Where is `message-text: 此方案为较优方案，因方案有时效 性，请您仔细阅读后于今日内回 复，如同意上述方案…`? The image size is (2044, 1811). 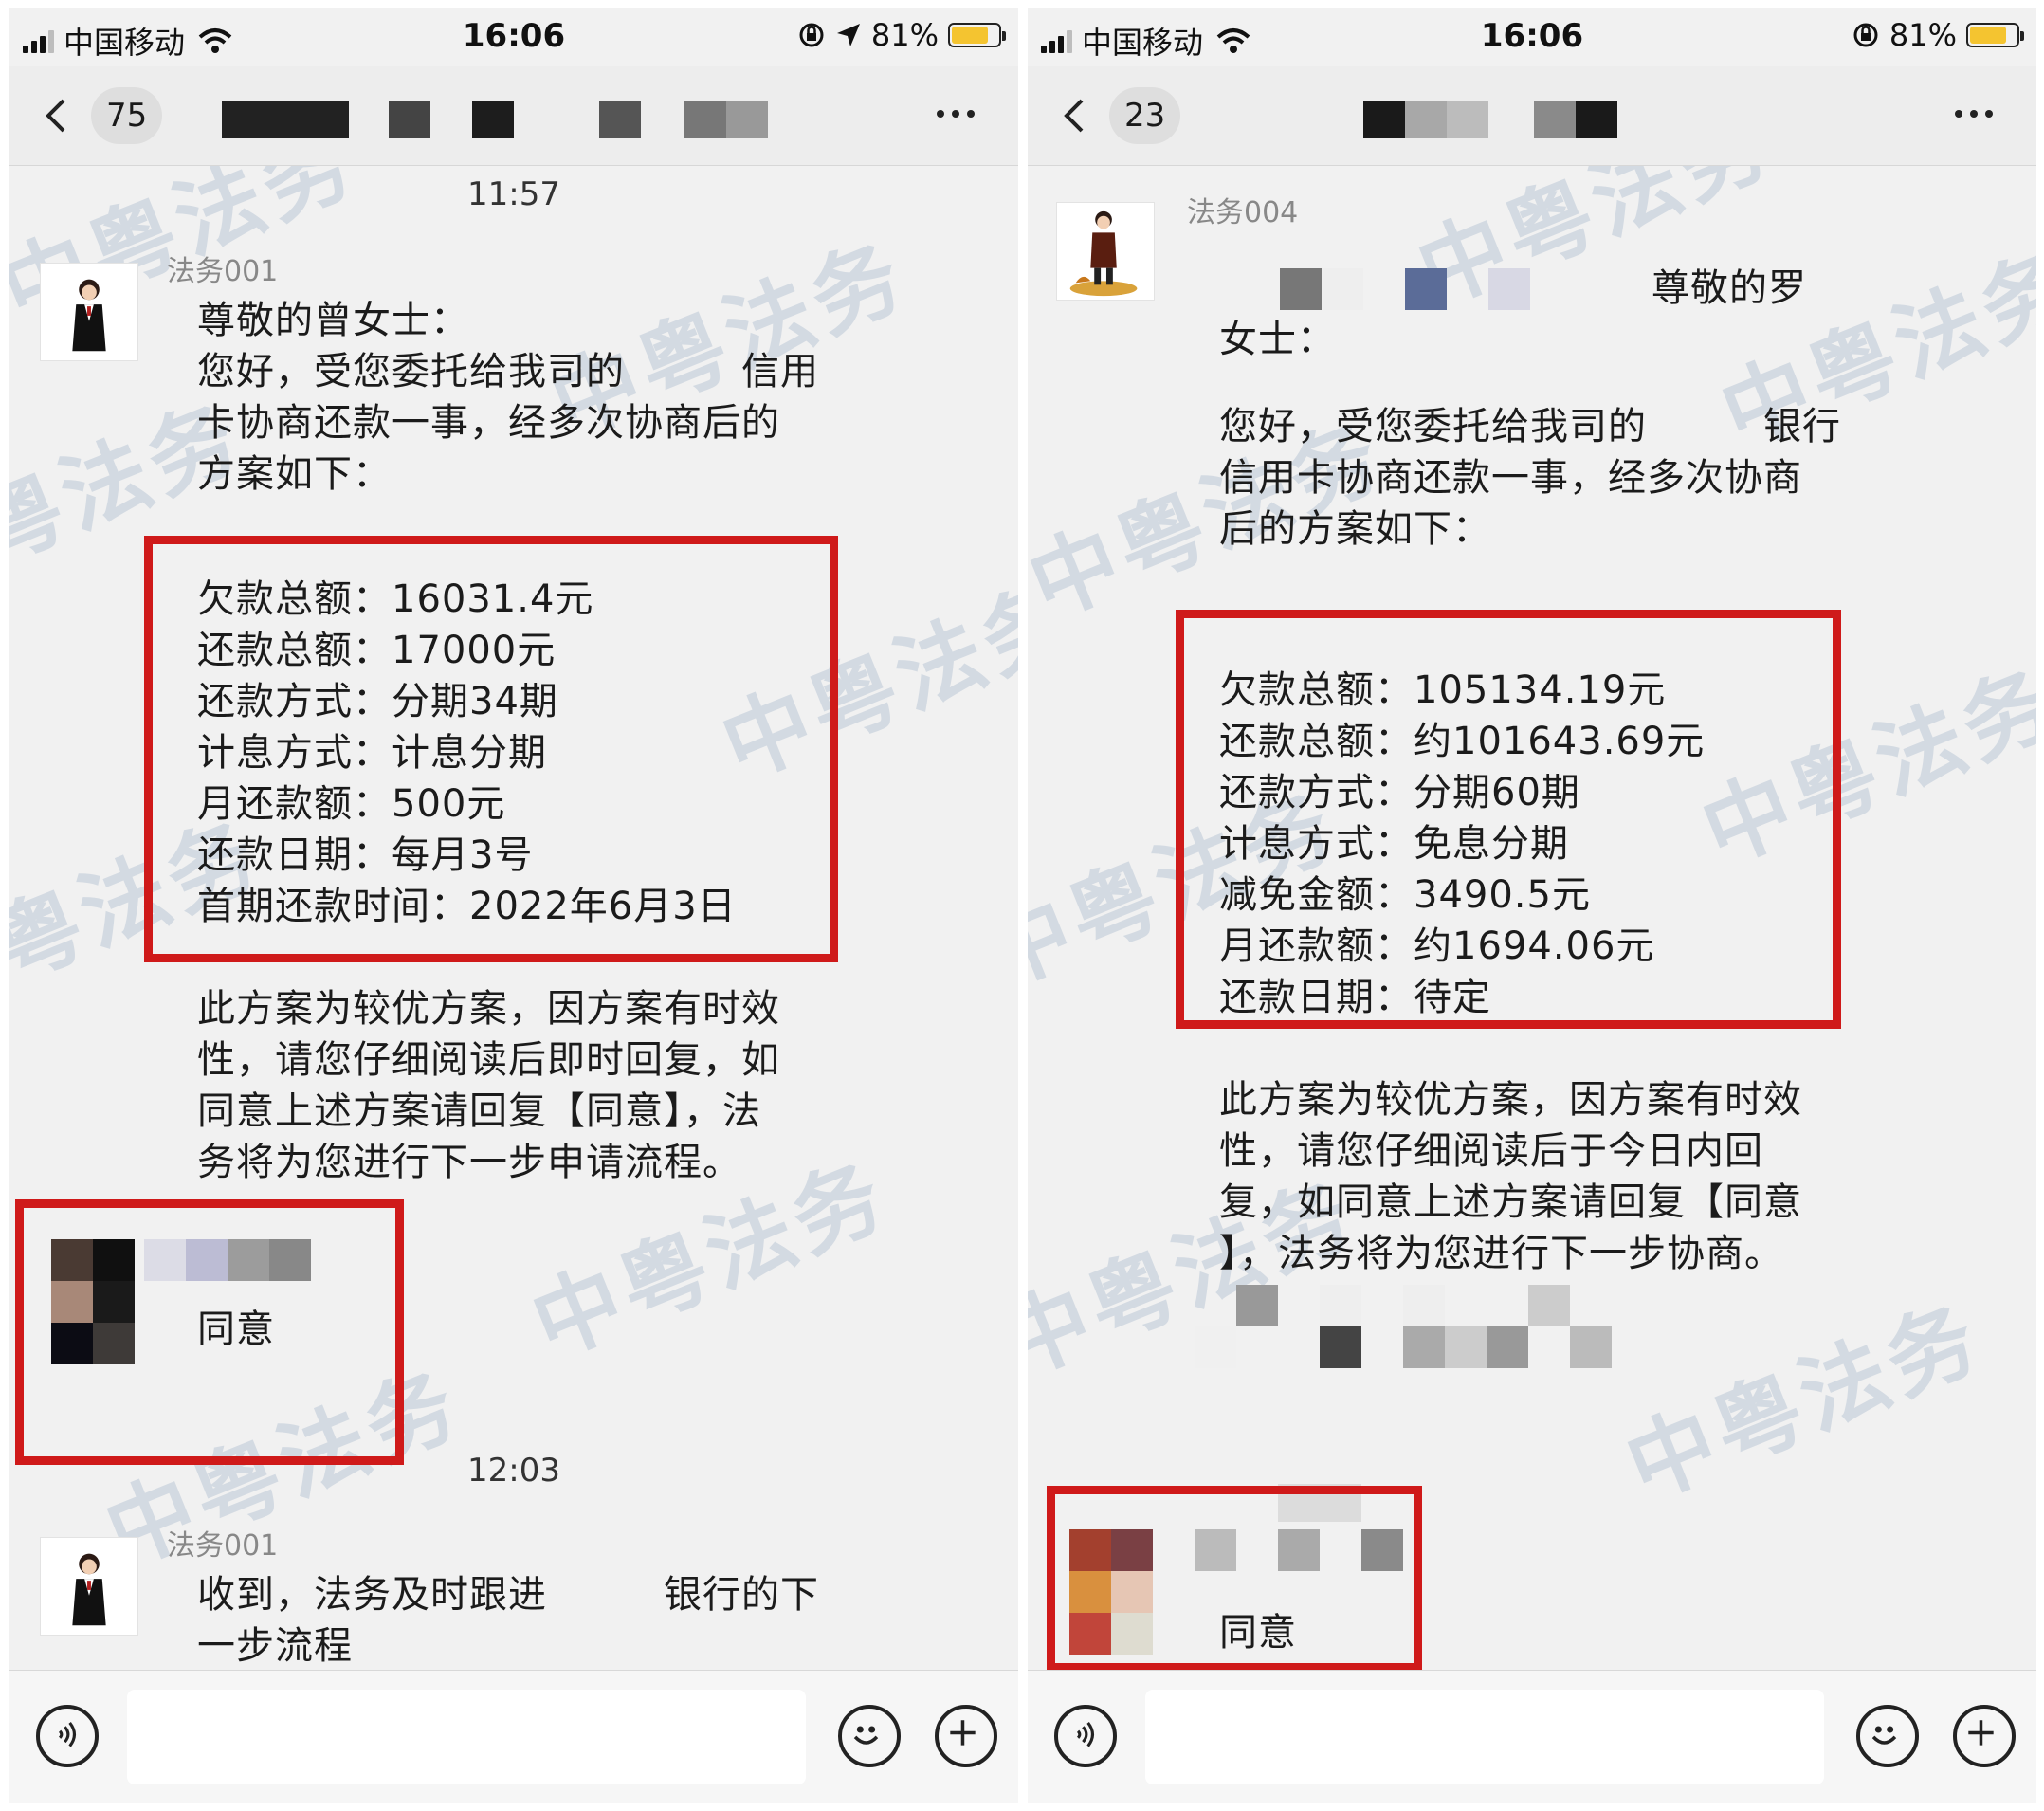
message-text: 此方案为较优方案，因方案有时效 性，请您仔细阅读后于今日内回 复，如同意上述方案… is located at coordinates (1510, 1176).